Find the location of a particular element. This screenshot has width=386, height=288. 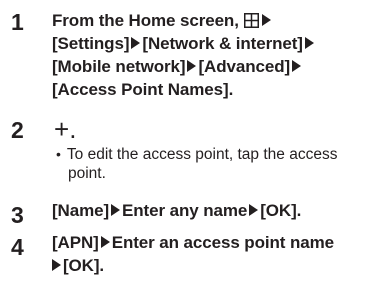

step-text: Enter any name is located at coordinates (185, 210).